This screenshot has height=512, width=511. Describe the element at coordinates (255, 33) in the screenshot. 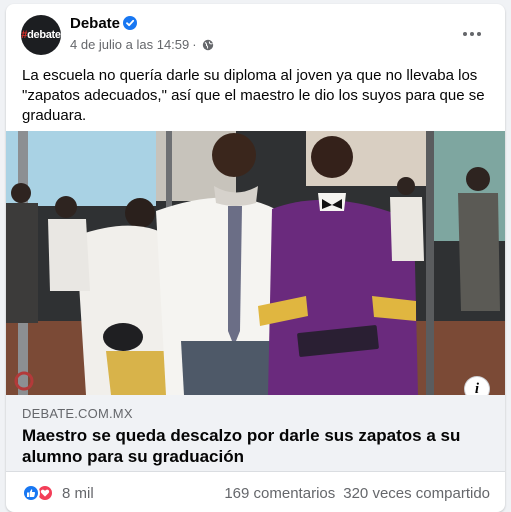

I see `post-header: # debate Debate 4 de julio a las 14:59 ·` at that location.